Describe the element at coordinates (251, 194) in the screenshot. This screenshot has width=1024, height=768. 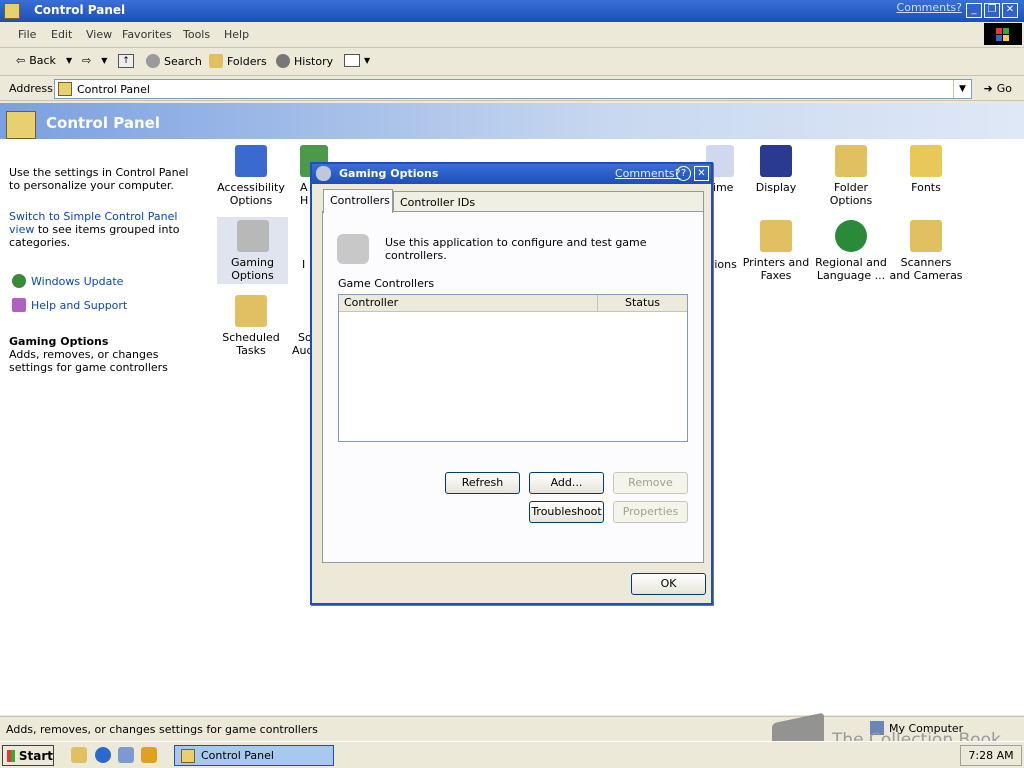
I see `accessibility-label: Accessibility Options` at that location.